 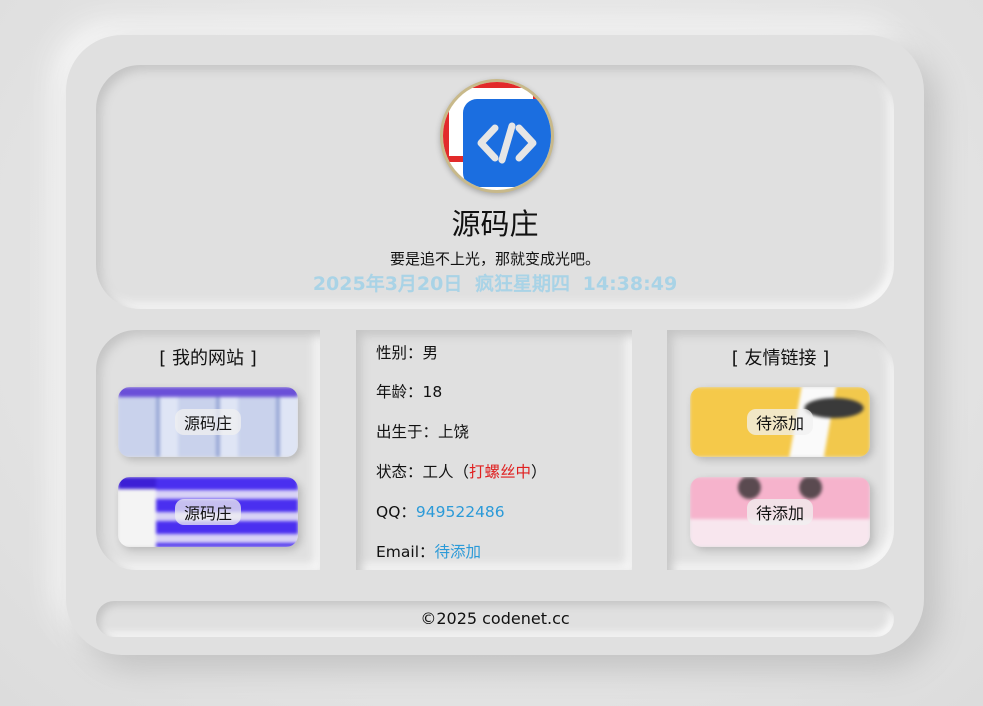 I want to click on copyright-text: ©2025 codenet.cc, so click(x=495, y=618).